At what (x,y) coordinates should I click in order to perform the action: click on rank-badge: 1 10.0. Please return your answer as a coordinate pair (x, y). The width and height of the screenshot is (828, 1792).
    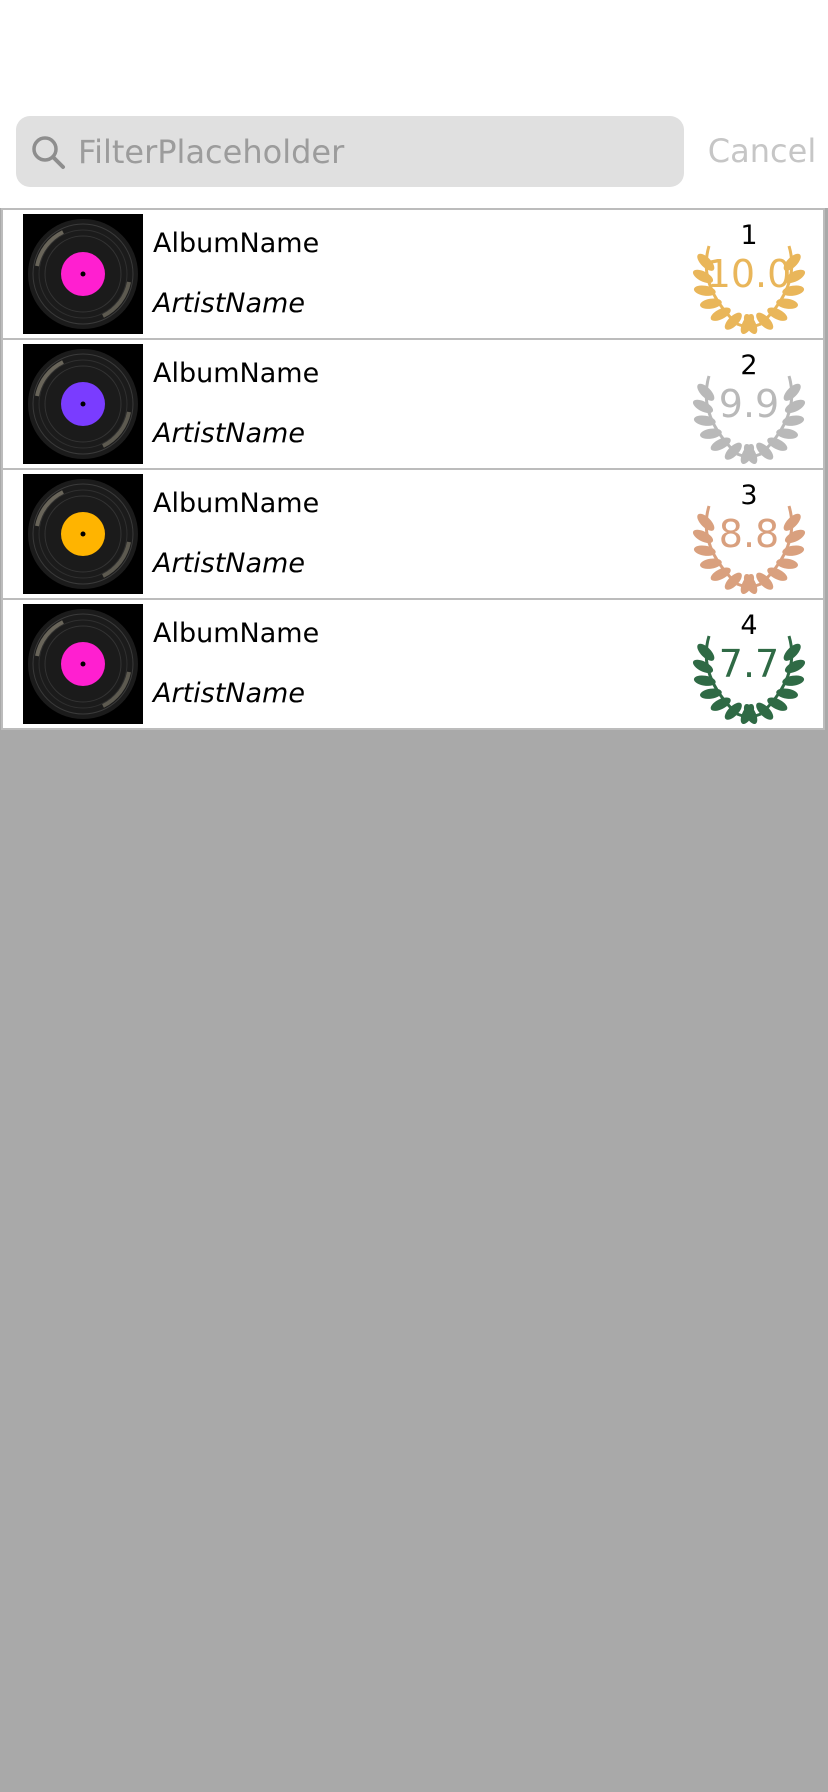
    Looking at the image, I should click on (749, 275).